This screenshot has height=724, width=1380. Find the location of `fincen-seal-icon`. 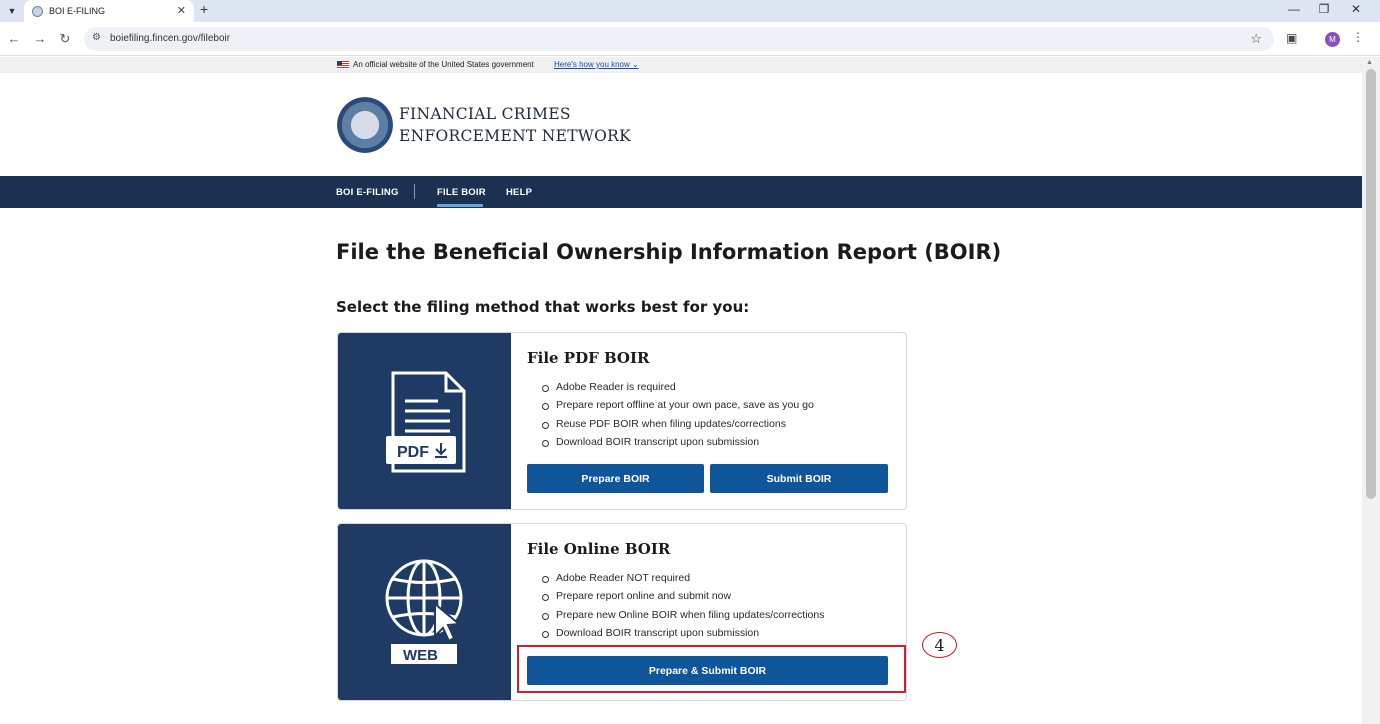

fincen-seal-icon is located at coordinates (365, 125).